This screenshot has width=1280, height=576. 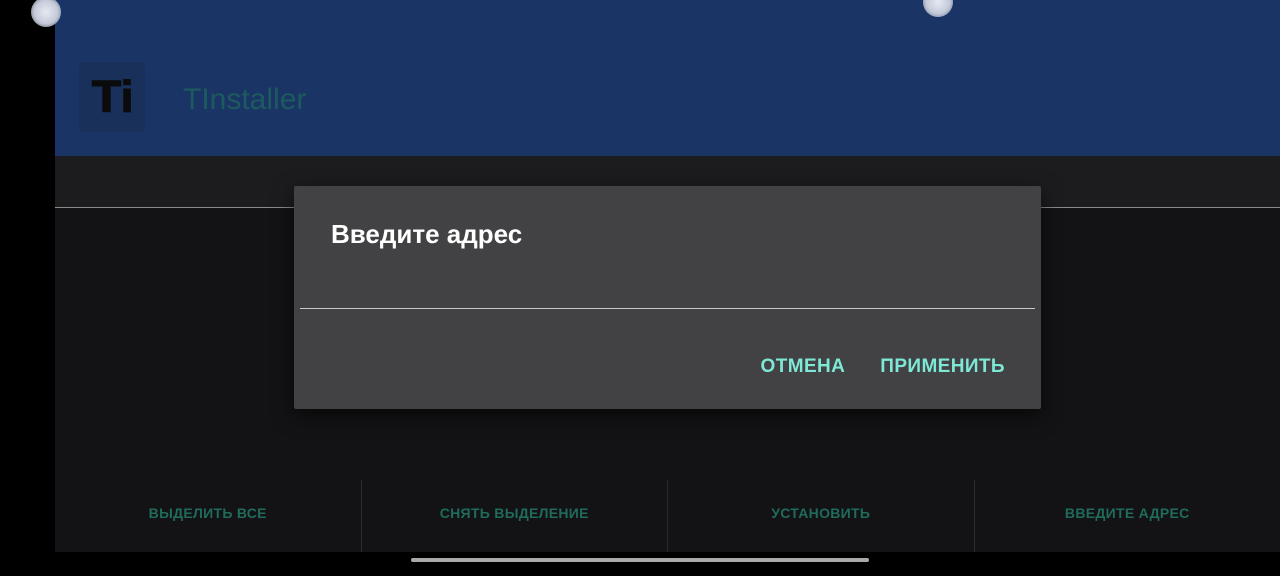 What do you see at coordinates (942, 367) in the screenshot?
I see `apply-button: ПРИМЕНИТЬ` at bounding box center [942, 367].